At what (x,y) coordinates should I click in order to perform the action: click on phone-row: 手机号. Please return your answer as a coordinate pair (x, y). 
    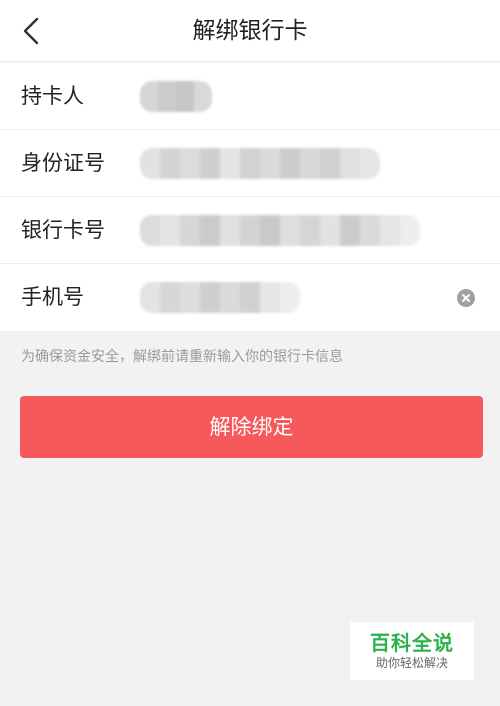
    Looking at the image, I should click on (250, 297).